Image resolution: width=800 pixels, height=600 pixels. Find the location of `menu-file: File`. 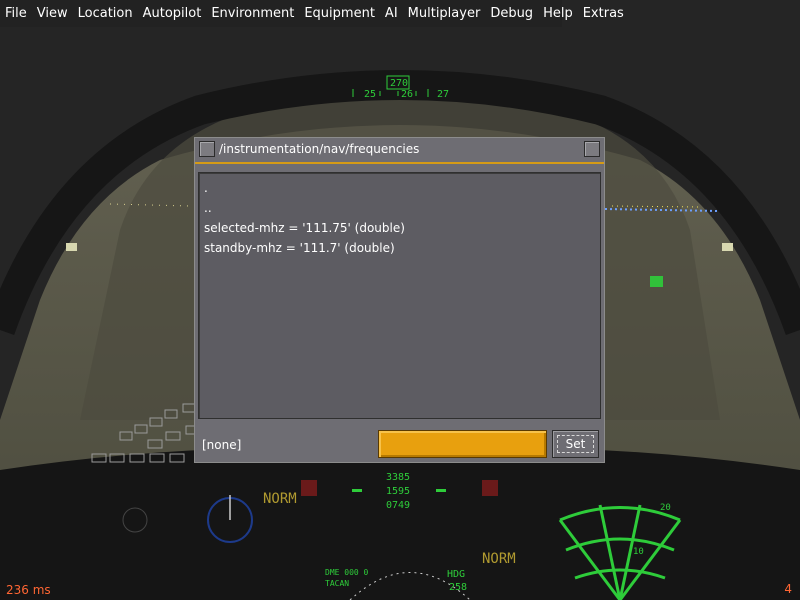

menu-file: File is located at coordinates (16, 13).